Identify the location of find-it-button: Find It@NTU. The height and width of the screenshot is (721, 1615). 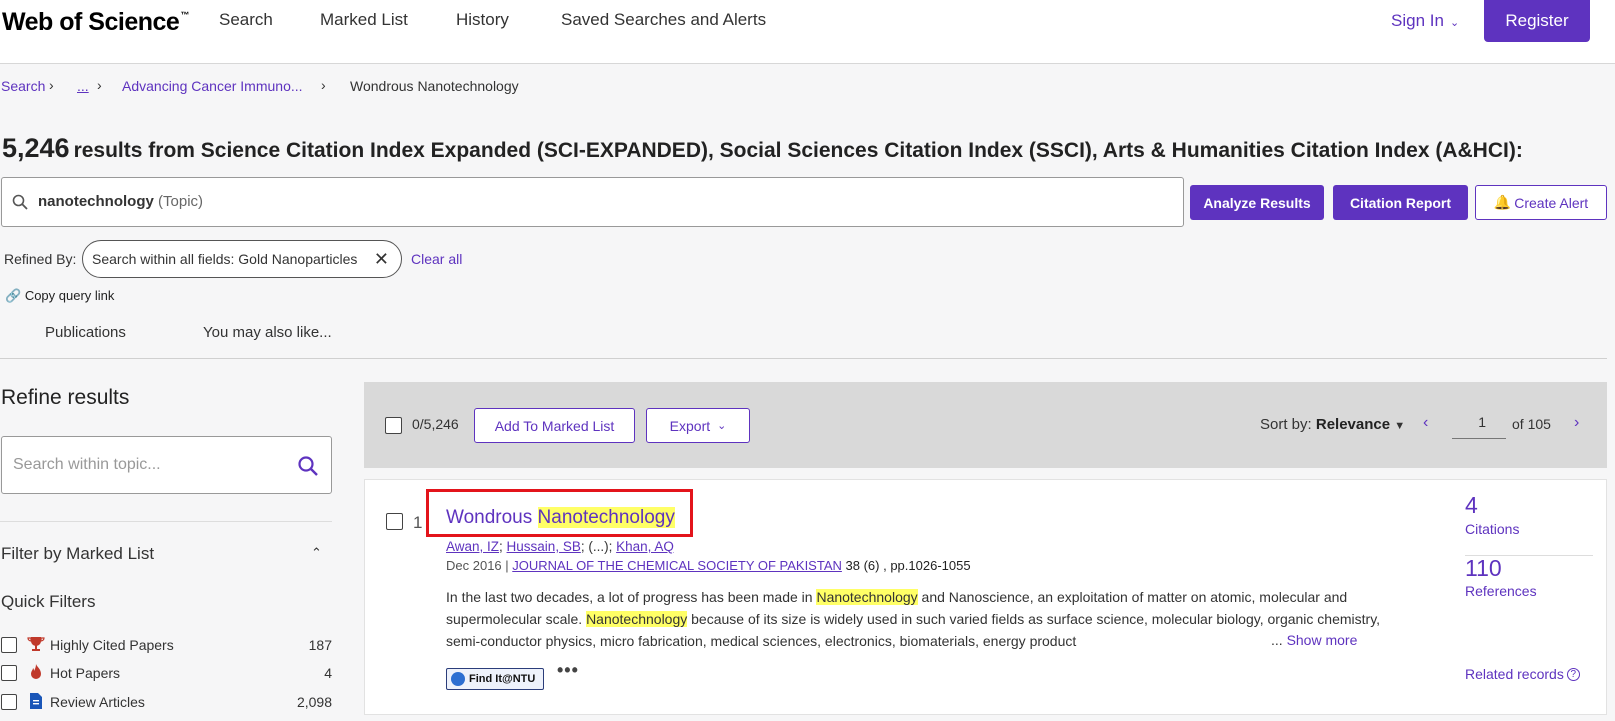
(495, 679).